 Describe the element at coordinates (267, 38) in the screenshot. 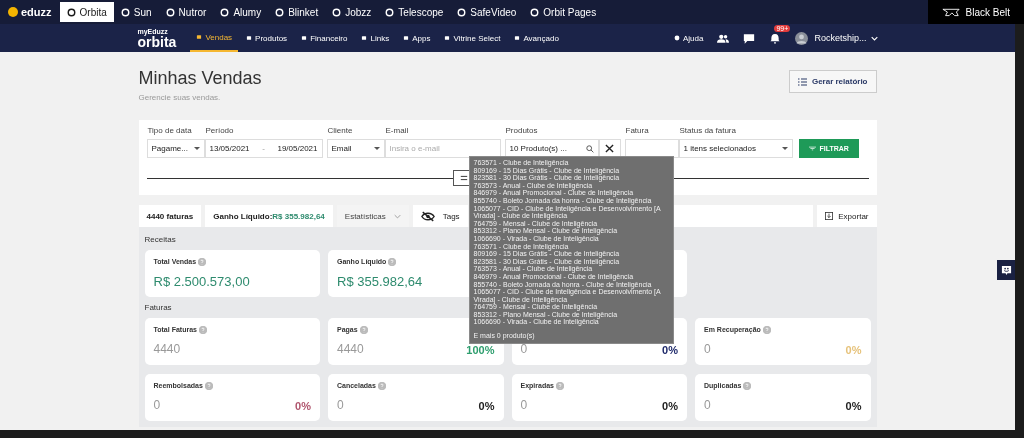

I see `nav-tab: Produtos` at that location.